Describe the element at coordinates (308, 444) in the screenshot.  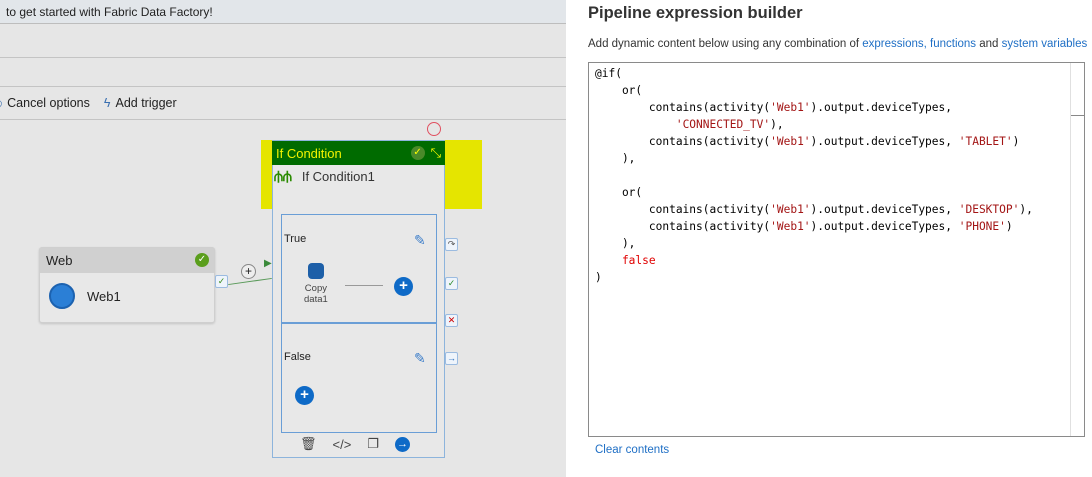
I see `delete-icon: 🗑` at that location.